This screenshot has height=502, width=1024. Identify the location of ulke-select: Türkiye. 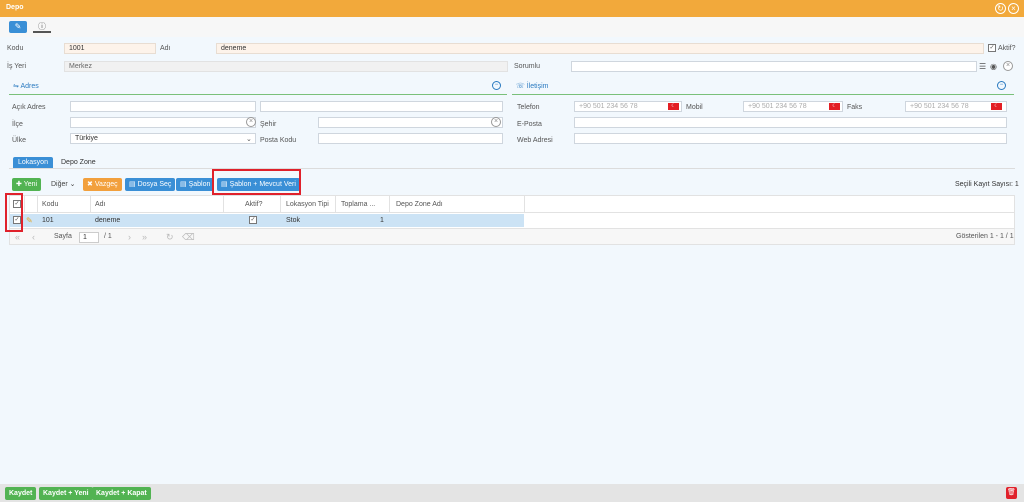
(163, 138).